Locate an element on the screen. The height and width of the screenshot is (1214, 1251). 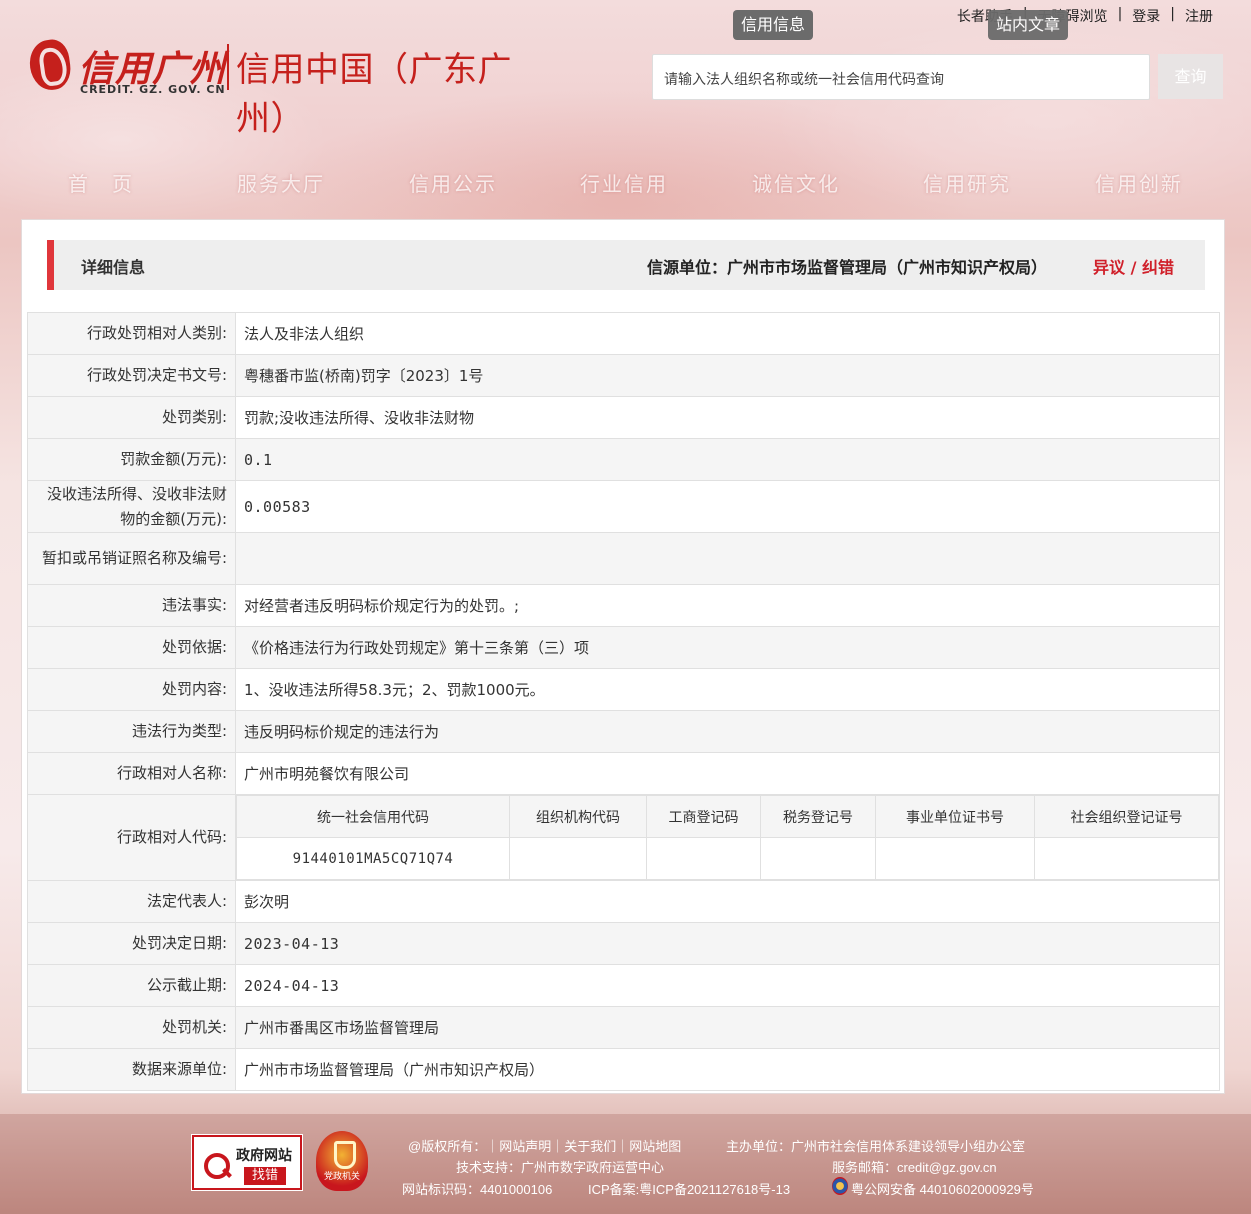
gov-badge-title: 政府网站 is located at coordinates (264, 1156).